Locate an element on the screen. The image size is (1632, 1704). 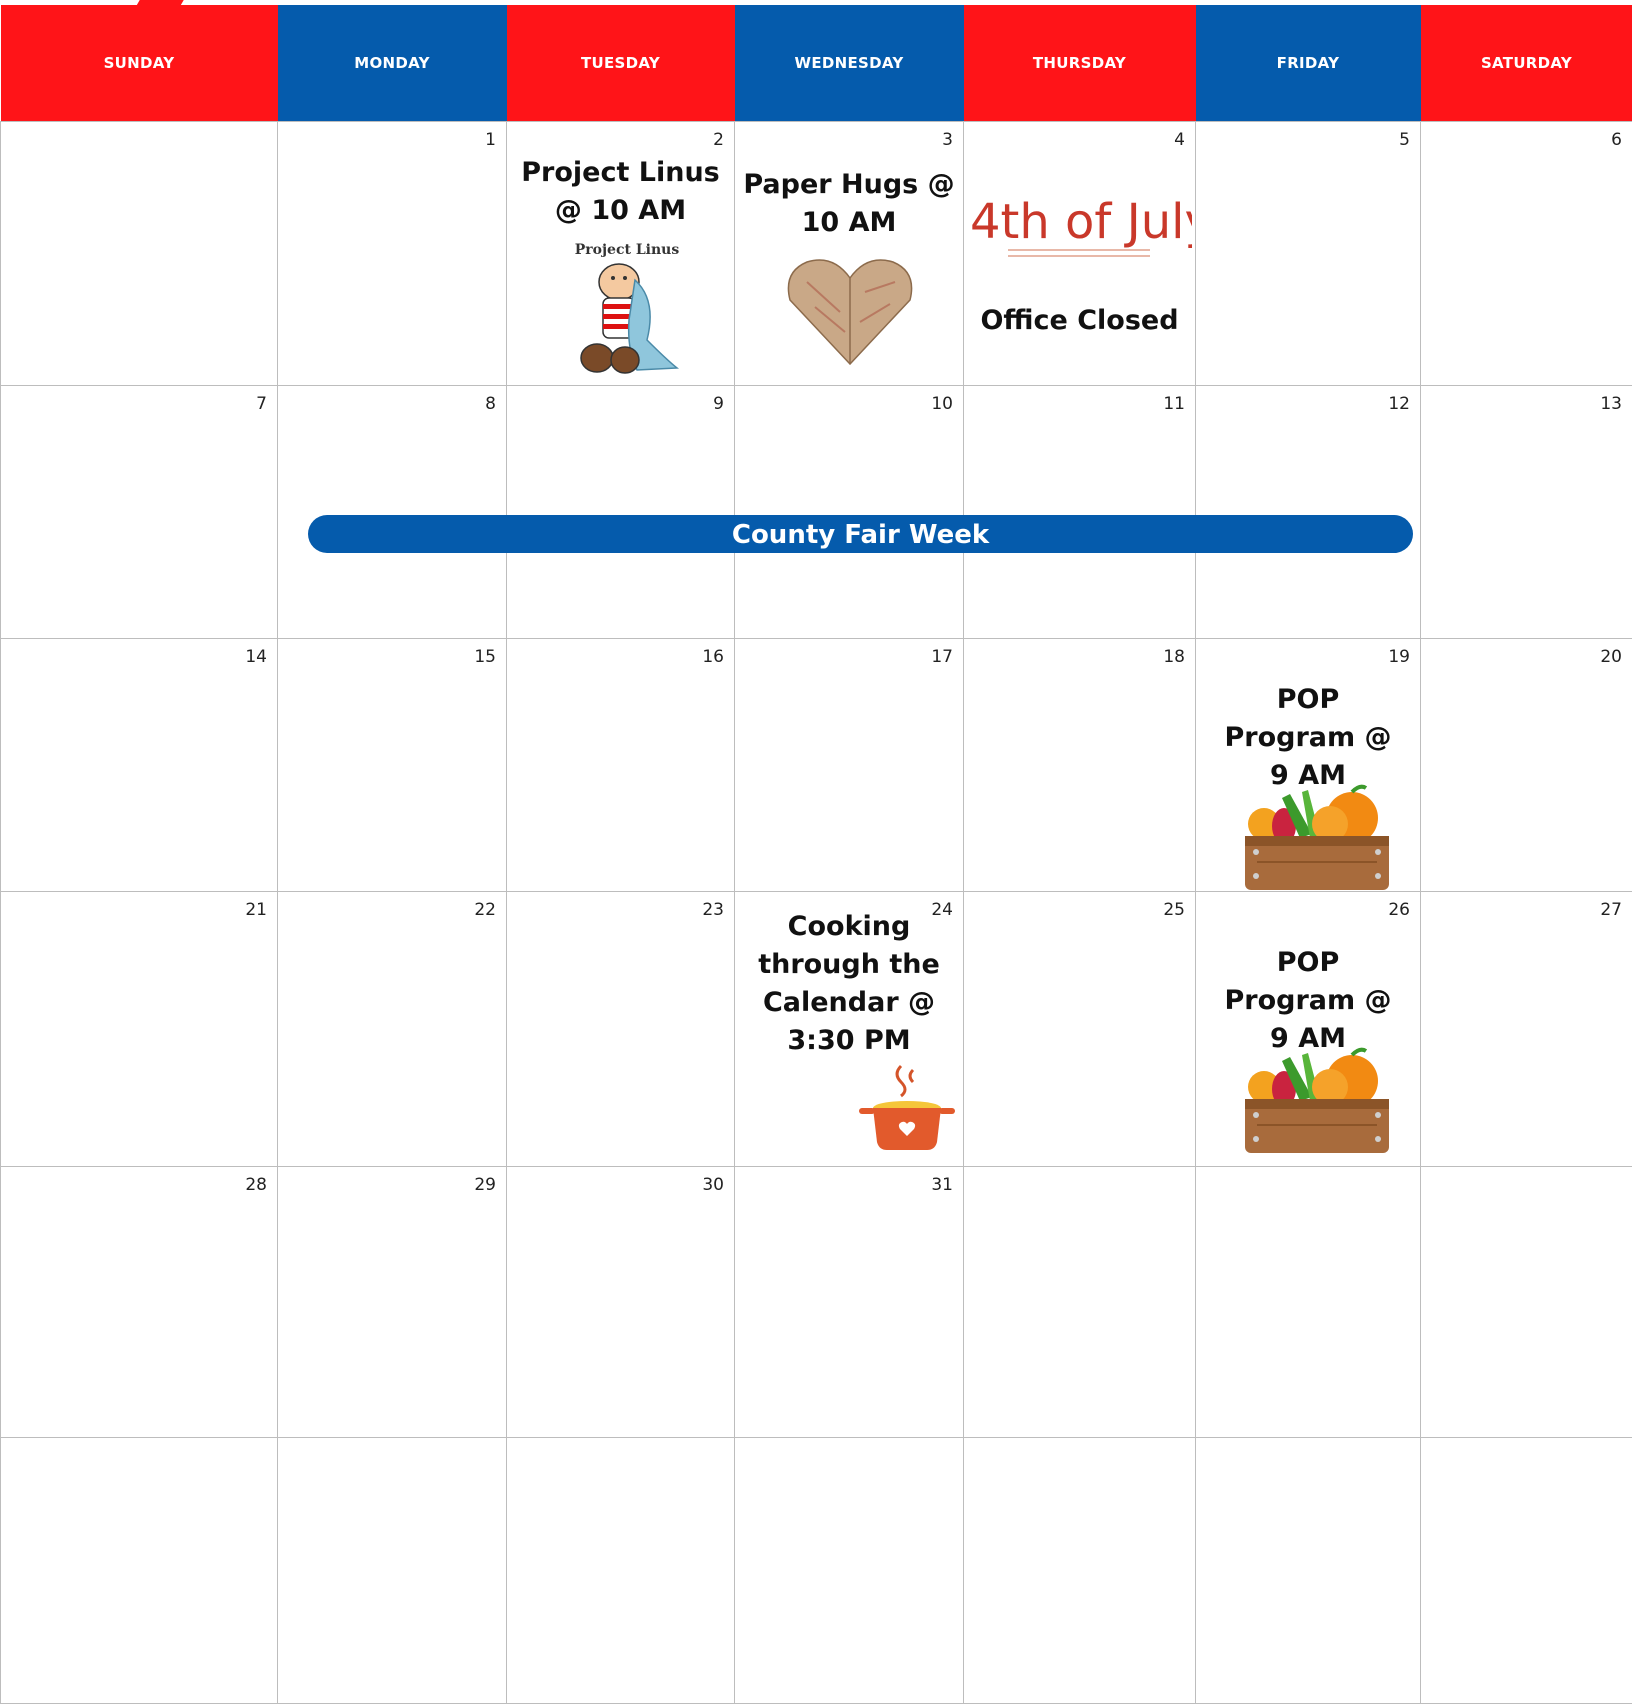
day-number: 3 is located at coordinates (947, 140).